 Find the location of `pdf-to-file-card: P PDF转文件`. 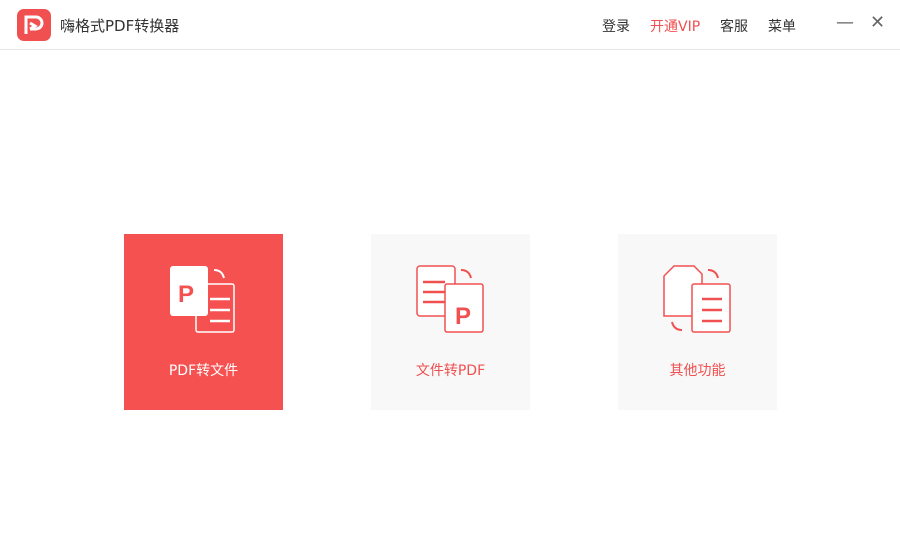

pdf-to-file-card: P PDF转文件 is located at coordinates (203, 322).